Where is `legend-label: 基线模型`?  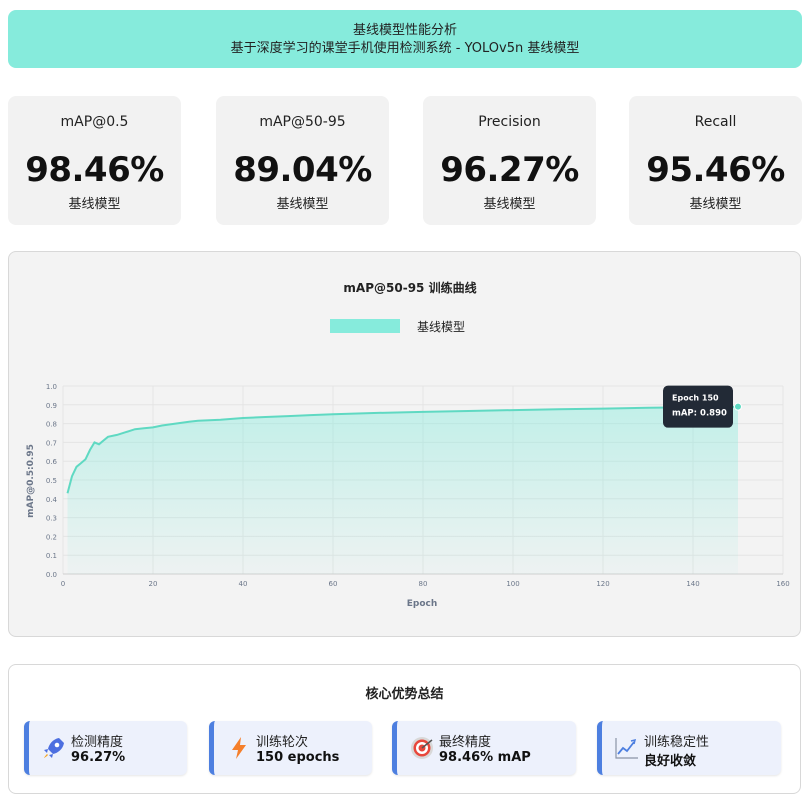 legend-label: 基线模型 is located at coordinates (441, 327).